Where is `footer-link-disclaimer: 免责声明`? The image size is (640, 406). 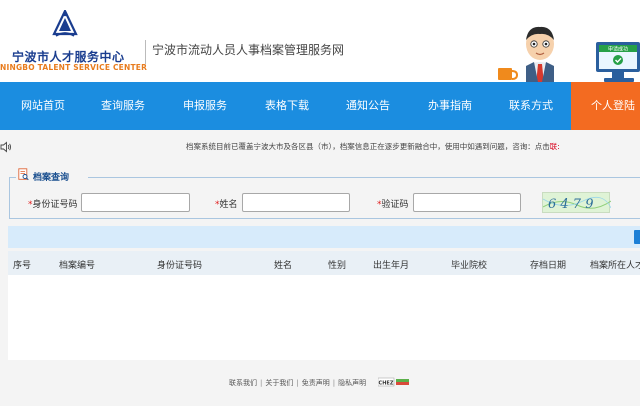 footer-link-disclaimer: 免责声明 is located at coordinates (316, 383).